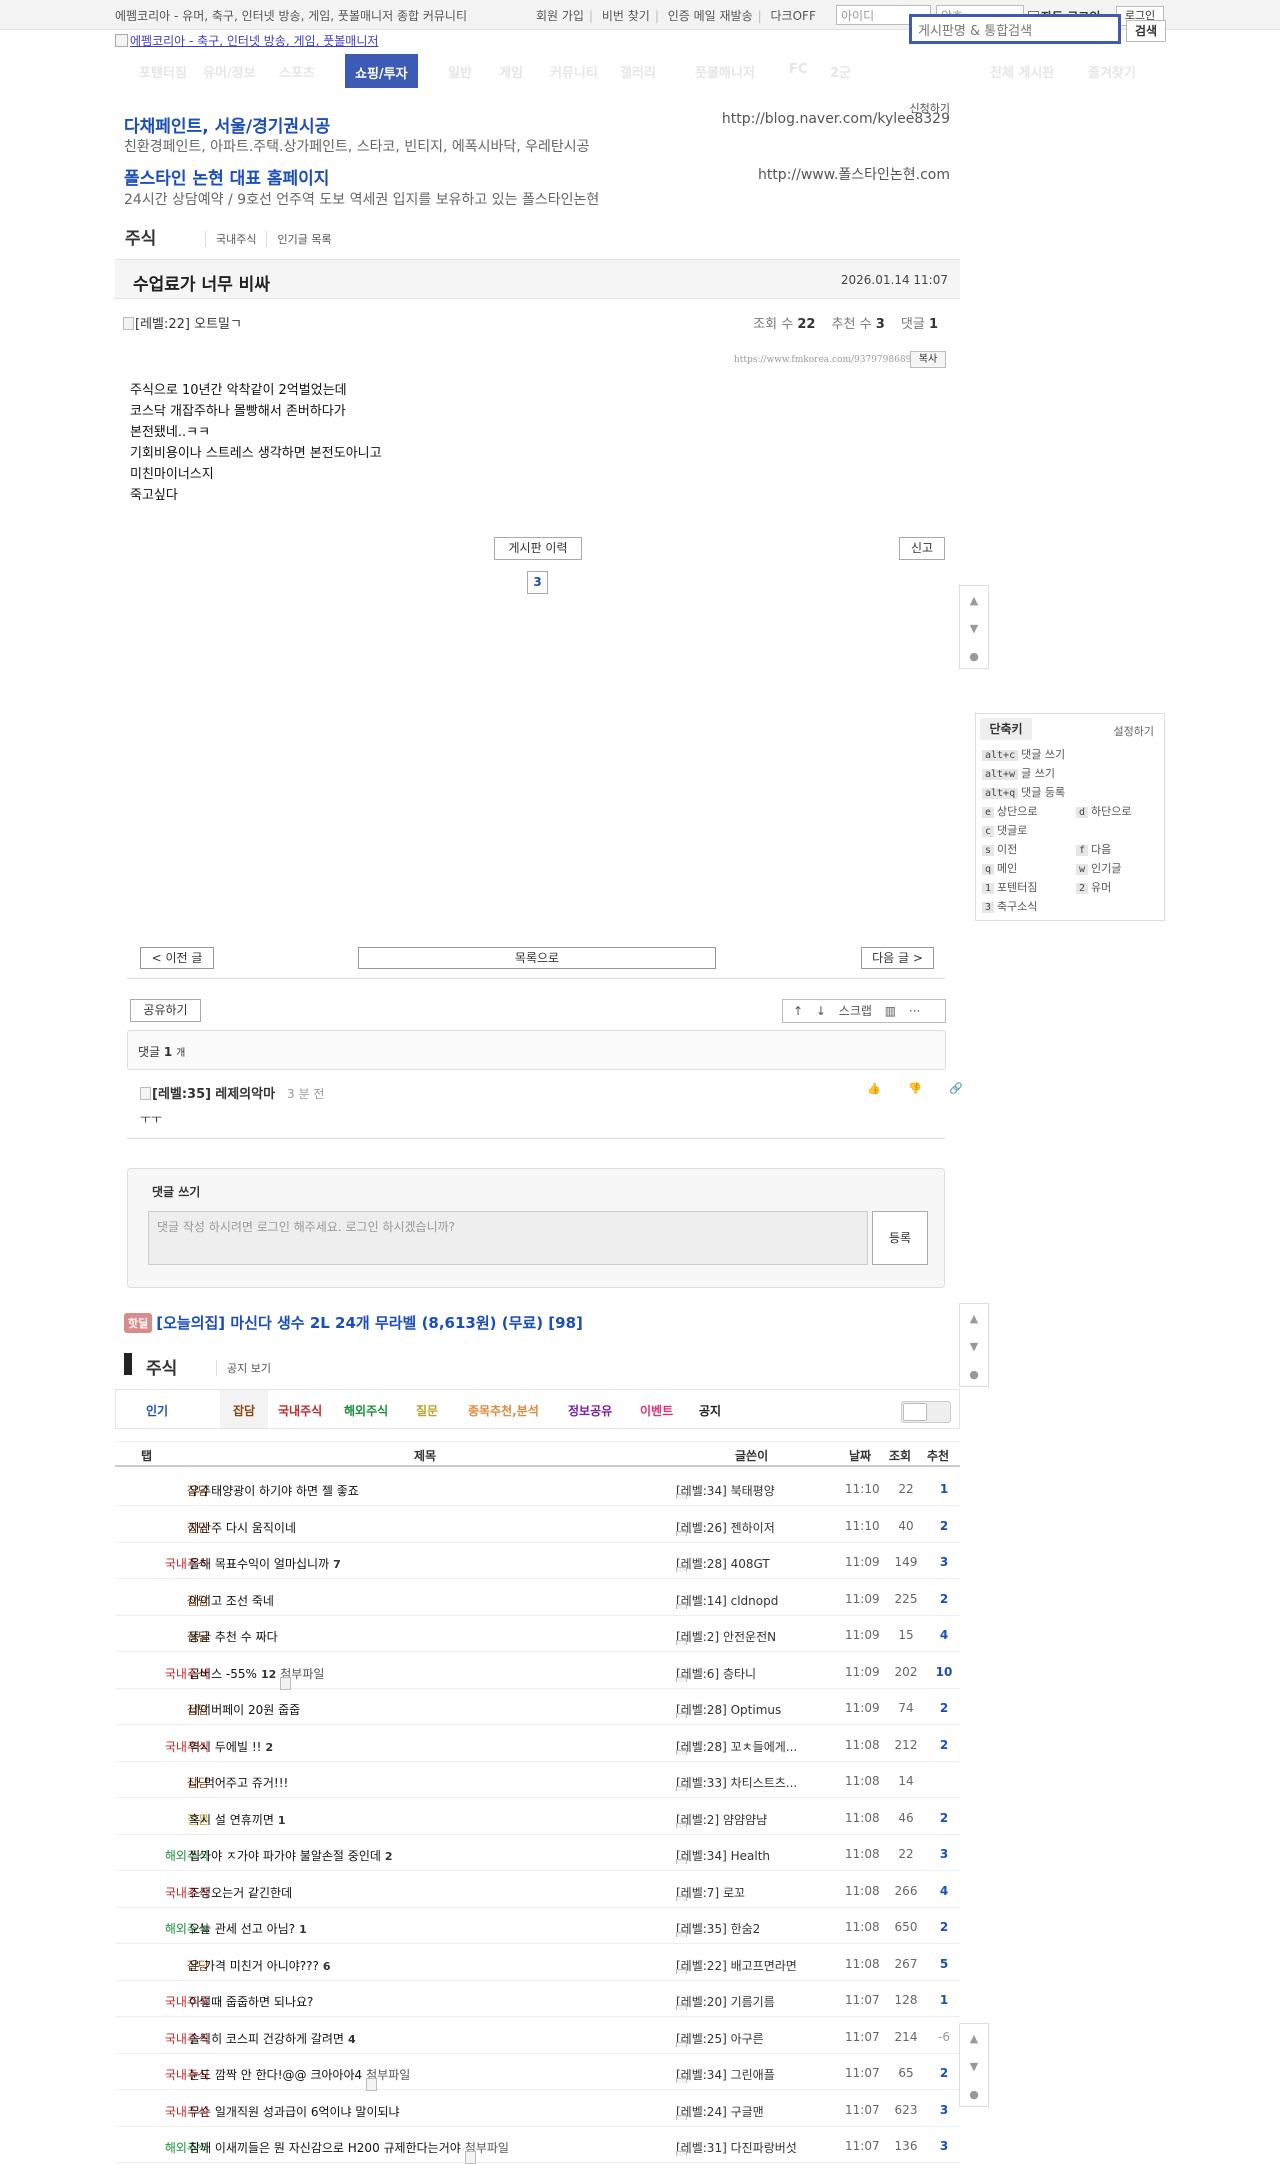 The width and height of the screenshot is (1280, 2164). I want to click on row-title: 똥글 추천 수 짜다, so click(233, 1636).